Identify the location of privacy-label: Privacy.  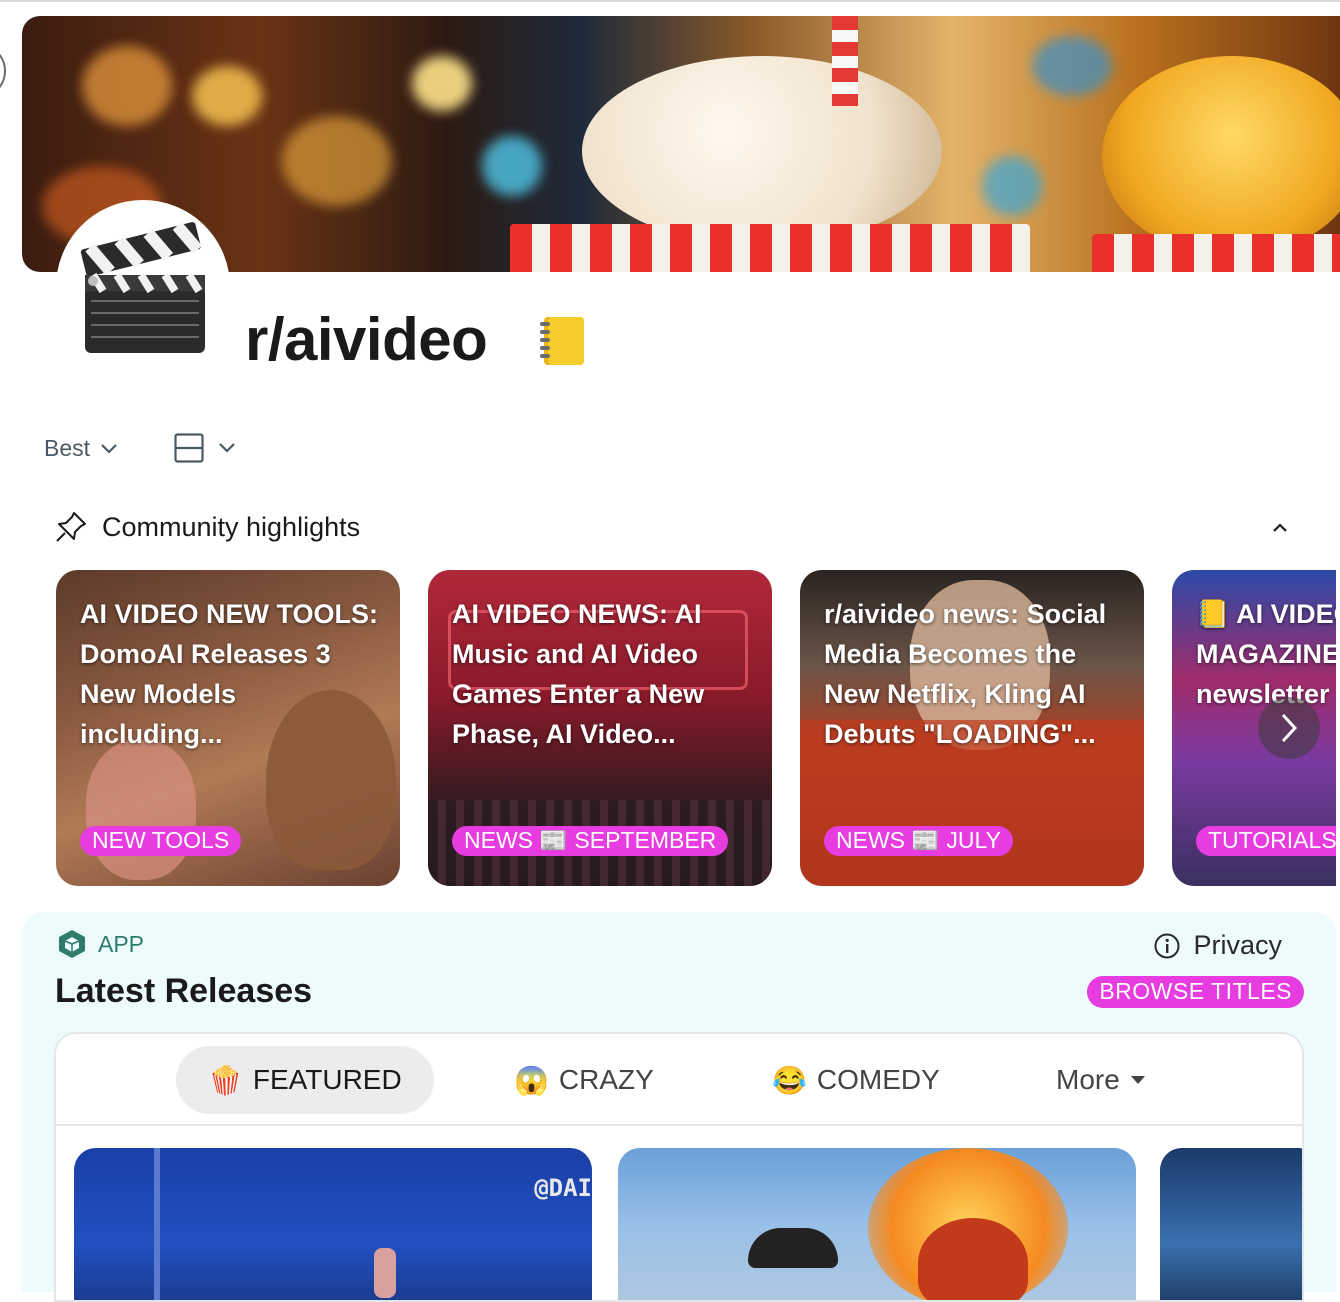
(1237, 945).